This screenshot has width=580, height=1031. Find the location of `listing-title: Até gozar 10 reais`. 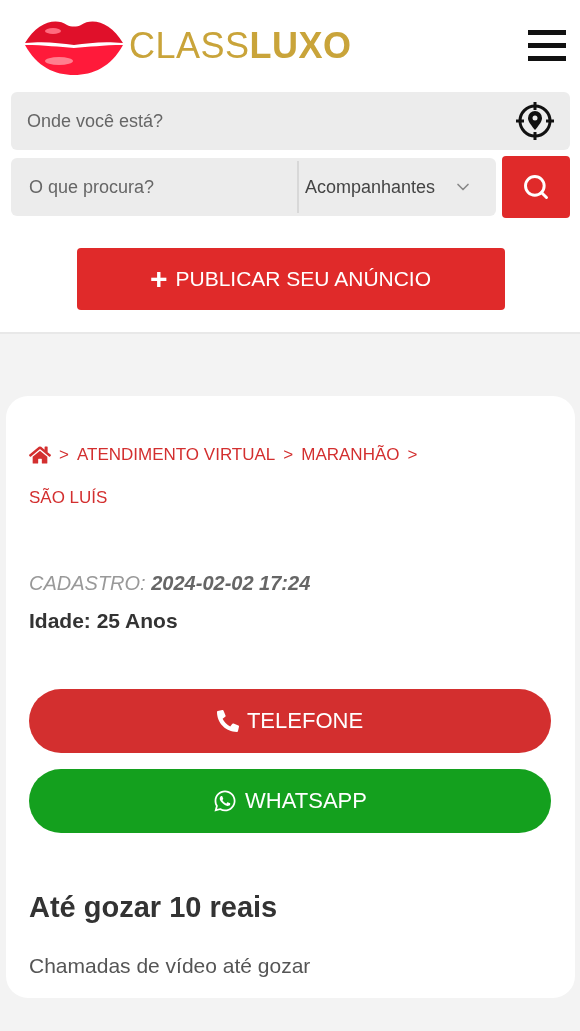

listing-title: Até gozar 10 reais is located at coordinates (154, 907).